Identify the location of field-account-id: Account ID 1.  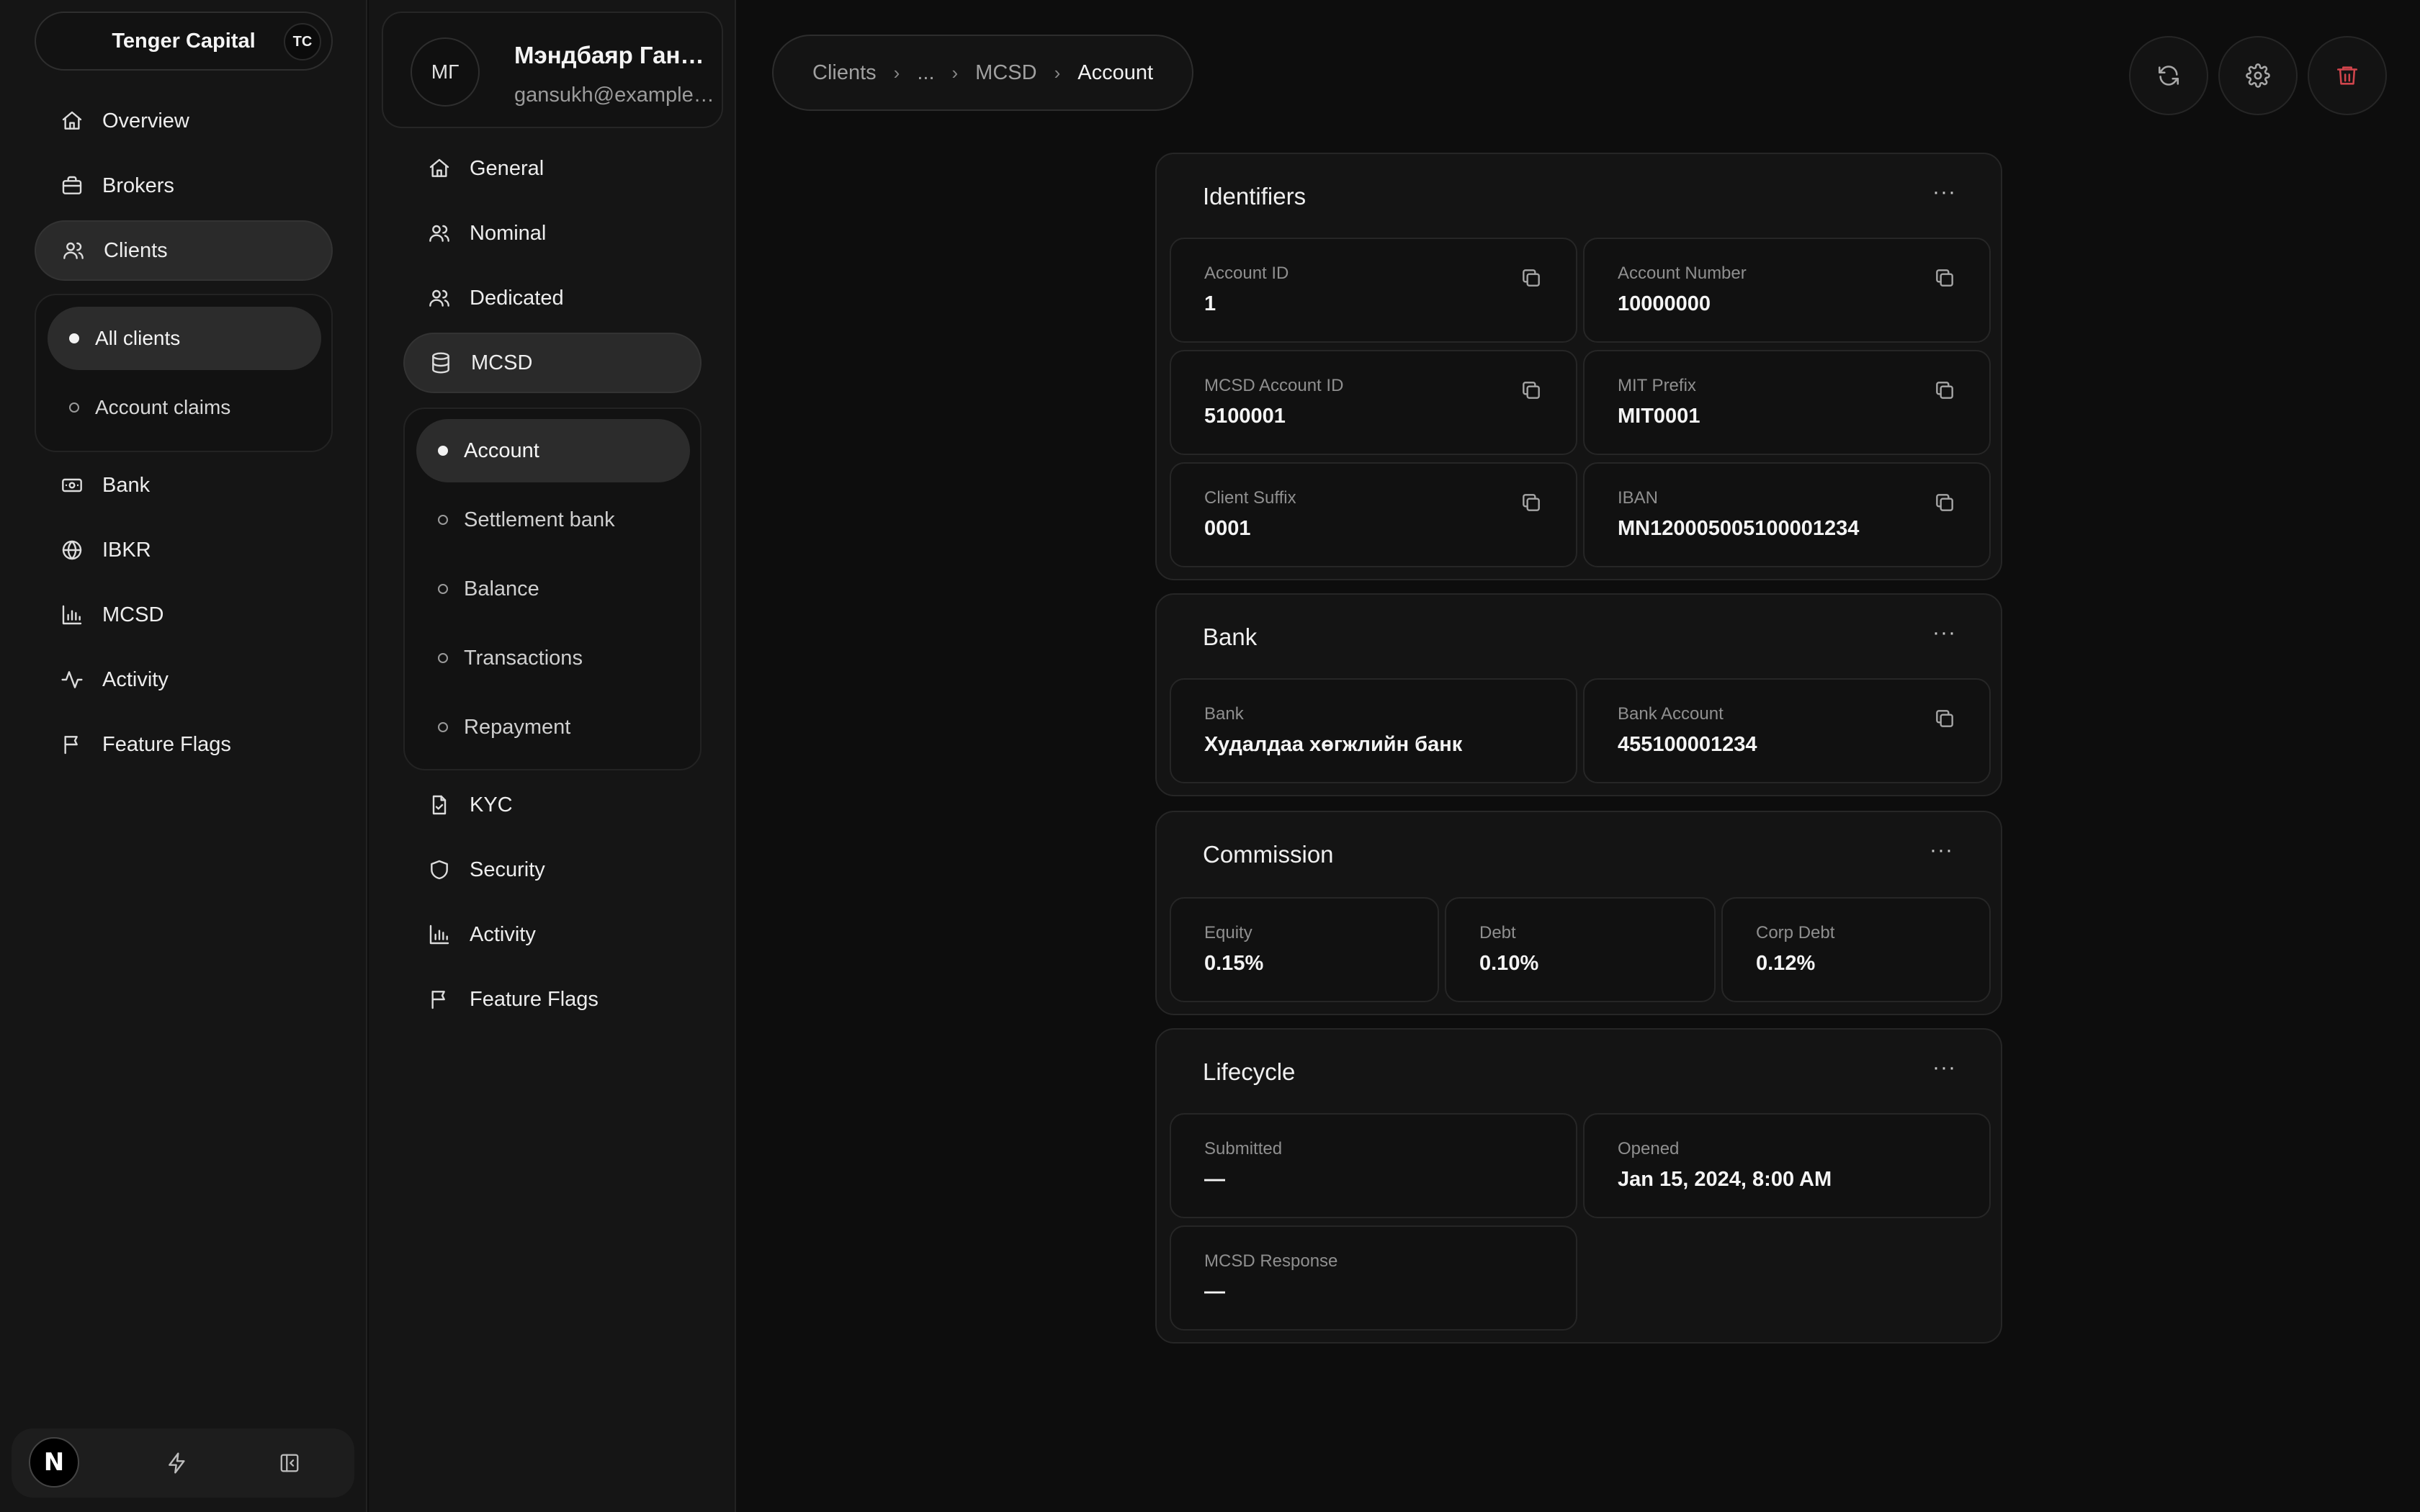
(1373, 290).